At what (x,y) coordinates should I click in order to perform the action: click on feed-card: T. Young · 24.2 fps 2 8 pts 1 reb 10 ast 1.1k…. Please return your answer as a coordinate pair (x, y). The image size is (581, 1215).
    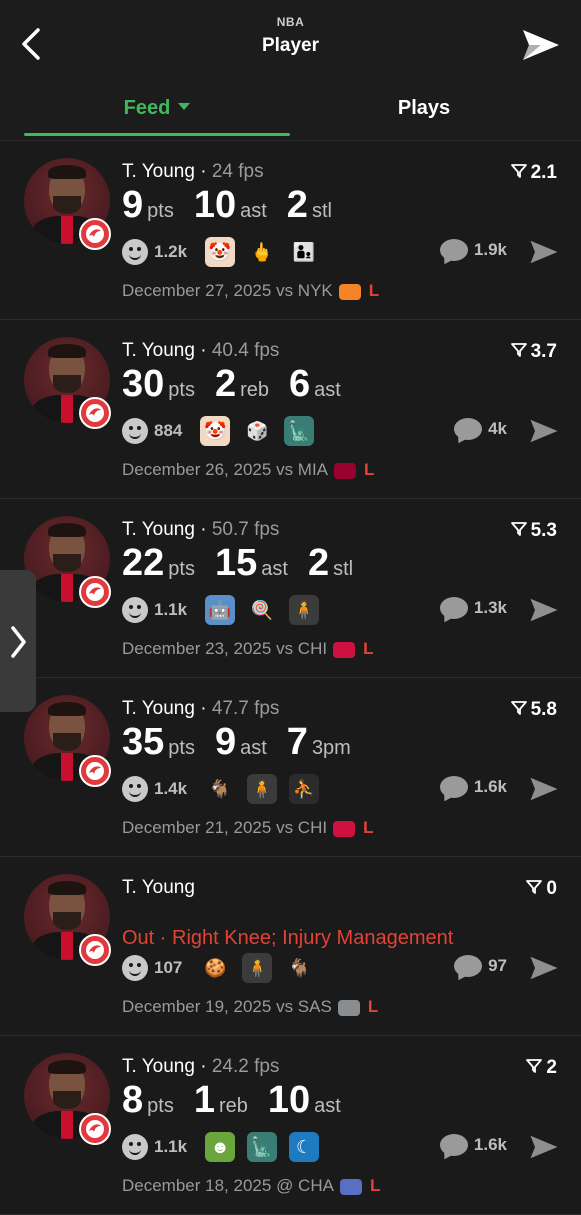
    Looking at the image, I should click on (290, 1125).